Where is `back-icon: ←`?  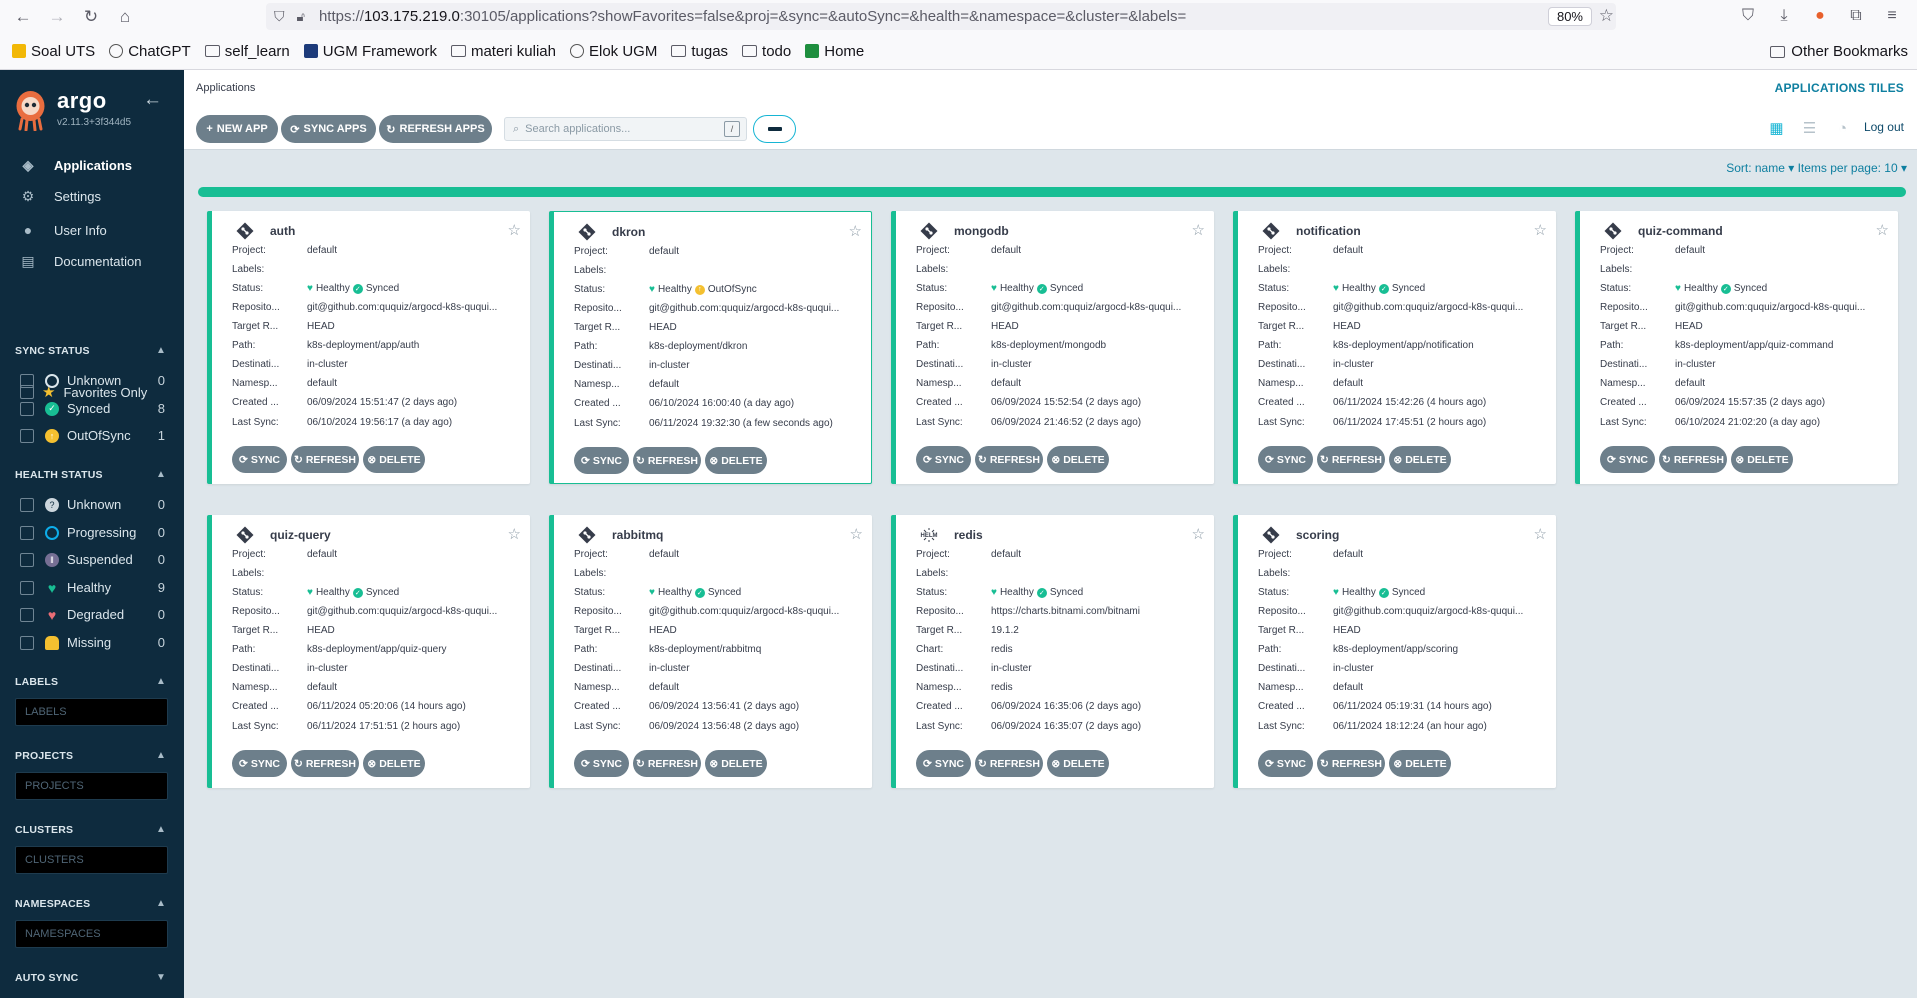
back-icon: ← is located at coordinates (23, 17).